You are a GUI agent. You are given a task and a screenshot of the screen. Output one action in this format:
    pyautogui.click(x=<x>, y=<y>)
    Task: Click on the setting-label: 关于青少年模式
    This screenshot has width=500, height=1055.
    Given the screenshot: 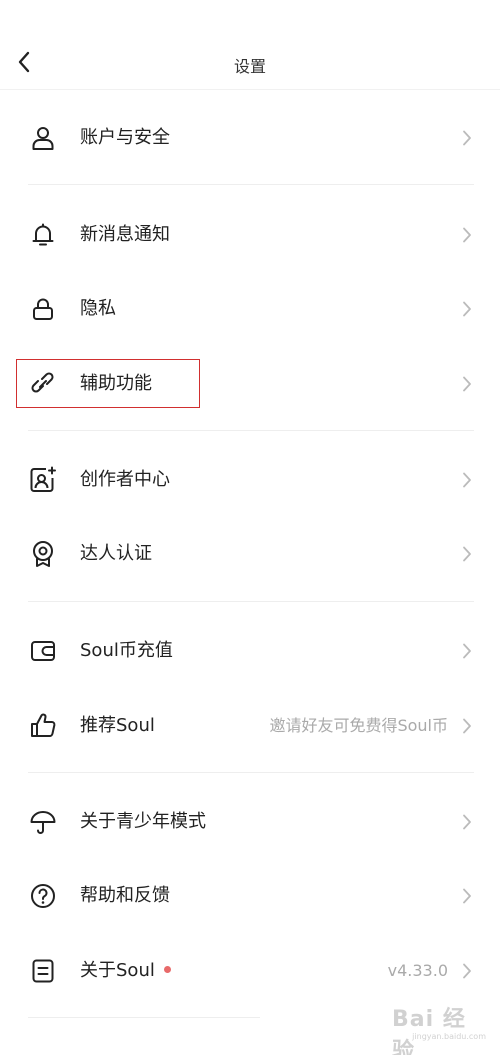 What is the action you would take?
    pyautogui.click(x=143, y=821)
    